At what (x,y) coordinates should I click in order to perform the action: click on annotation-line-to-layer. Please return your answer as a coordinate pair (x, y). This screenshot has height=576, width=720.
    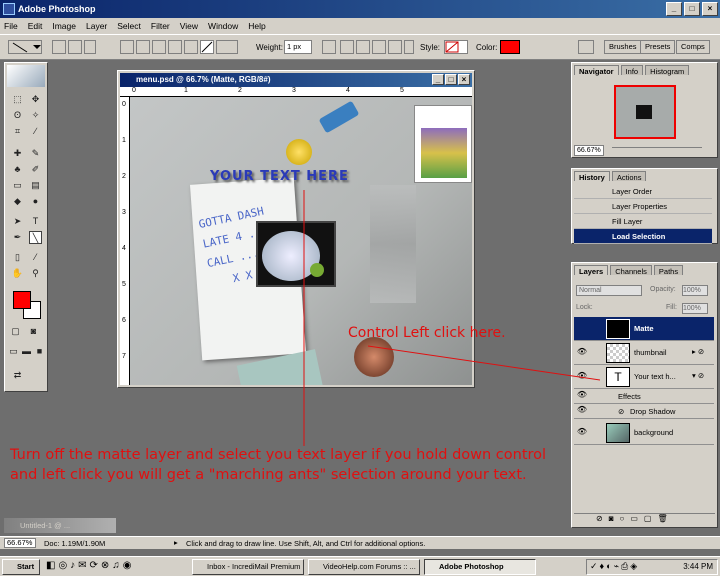
    Looking at the image, I should click on (484, 363).